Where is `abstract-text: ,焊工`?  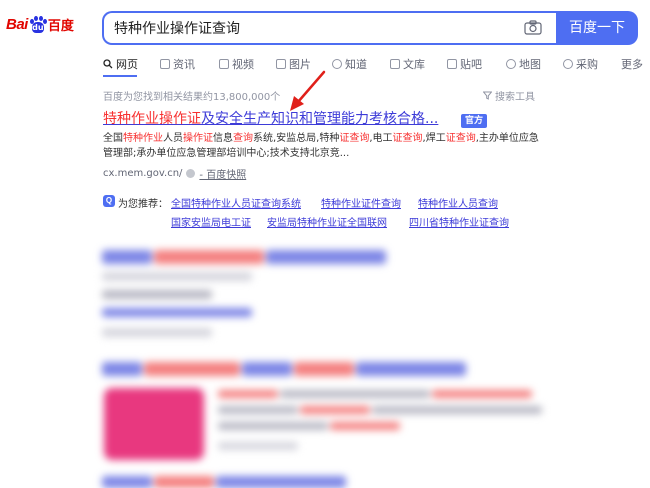
abstract-text: ,焊工 is located at coordinates (434, 138).